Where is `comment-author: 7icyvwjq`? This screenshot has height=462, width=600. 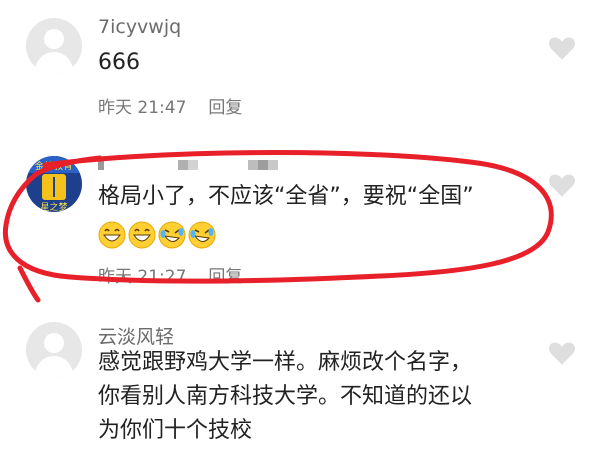 comment-author: 7icyvwjq is located at coordinates (139, 27).